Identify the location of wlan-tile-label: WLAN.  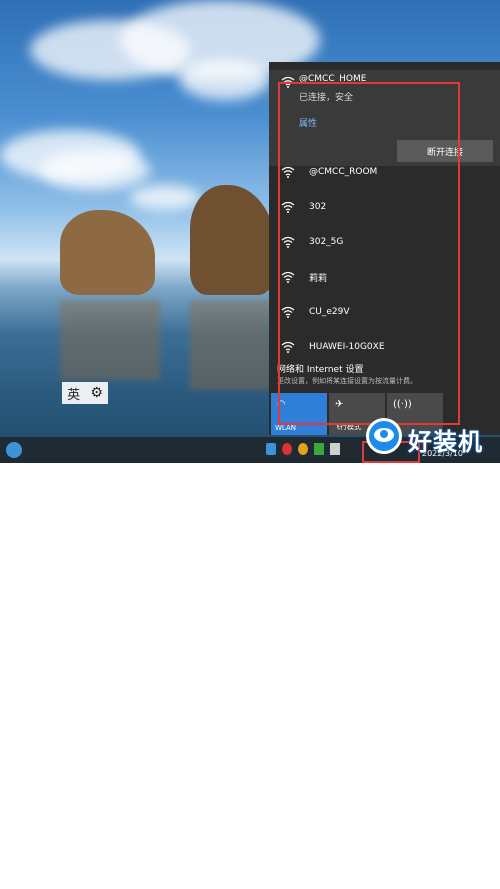
(286, 428).